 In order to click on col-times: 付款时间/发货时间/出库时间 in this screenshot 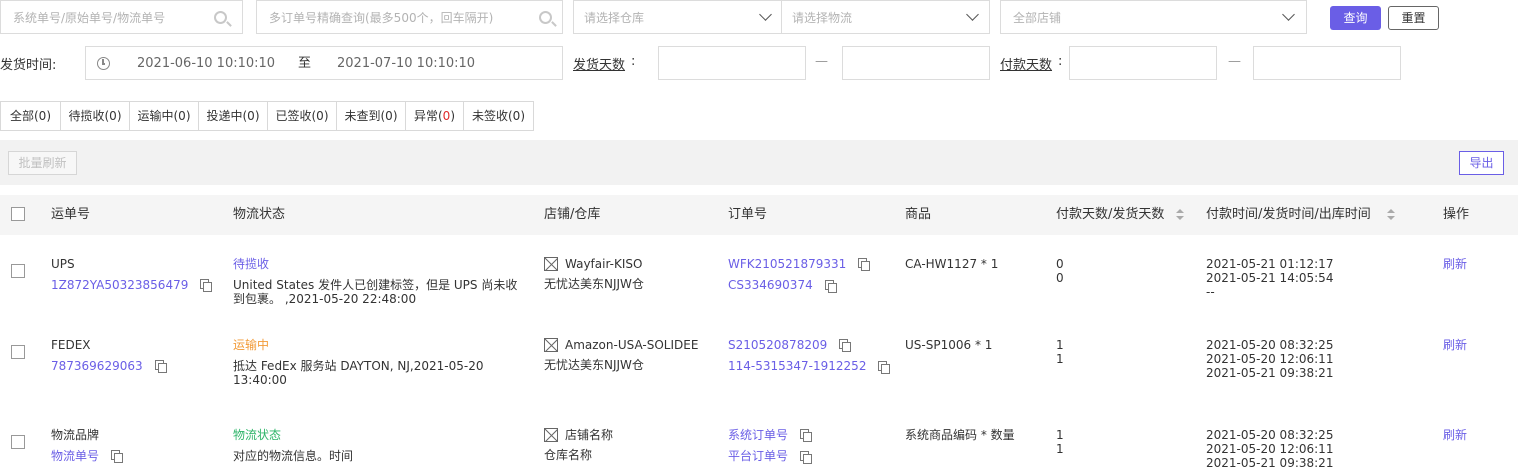, I will do `click(1288, 215)`.